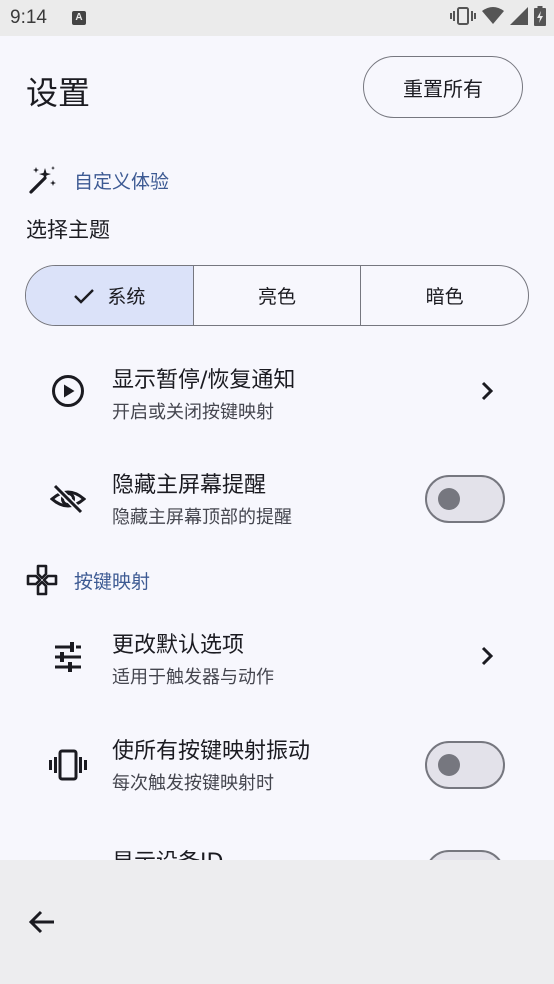 The width and height of the screenshot is (554, 984). Describe the element at coordinates (68, 657) in the screenshot. I see `tune-icon` at that location.